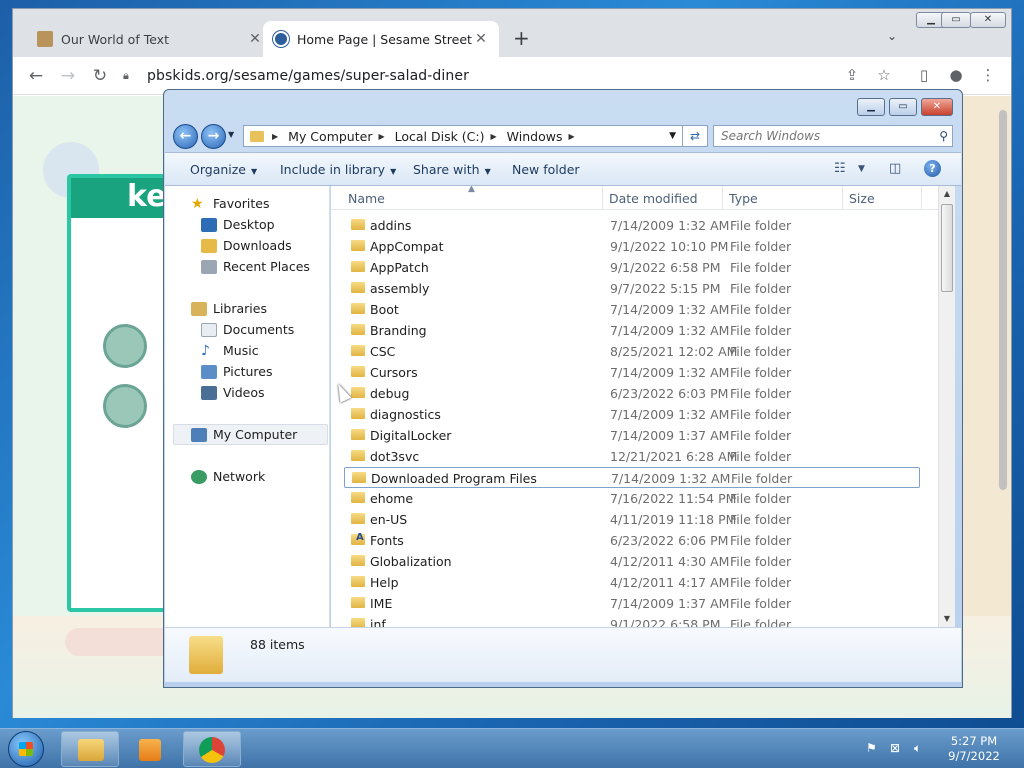  What do you see at coordinates (632, 246) in the screenshot?
I see `file-row: AppCompat 9/1/2022 10:10 PM File folder` at bounding box center [632, 246].